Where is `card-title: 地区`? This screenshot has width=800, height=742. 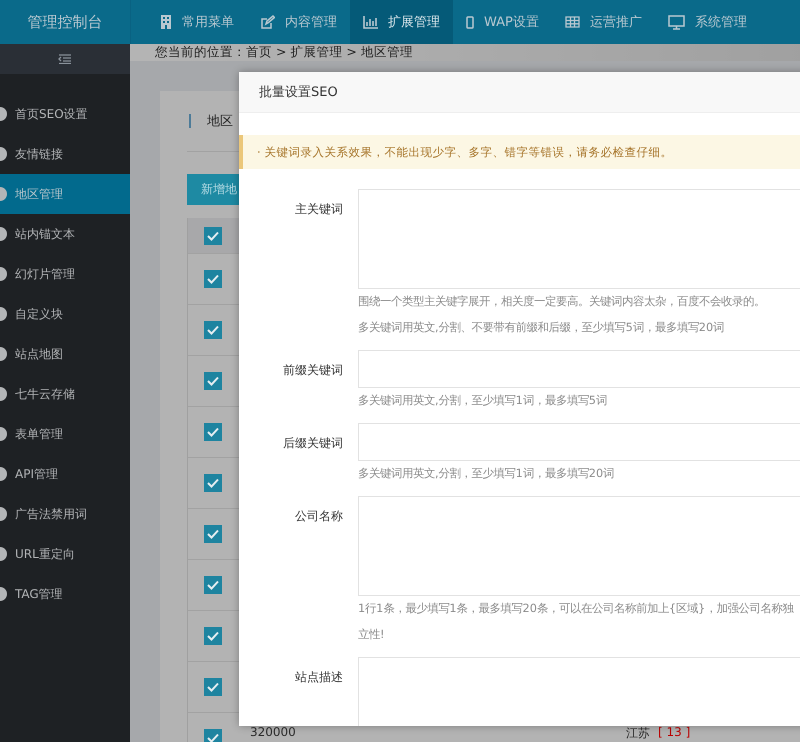 card-title: 地区 is located at coordinates (220, 121).